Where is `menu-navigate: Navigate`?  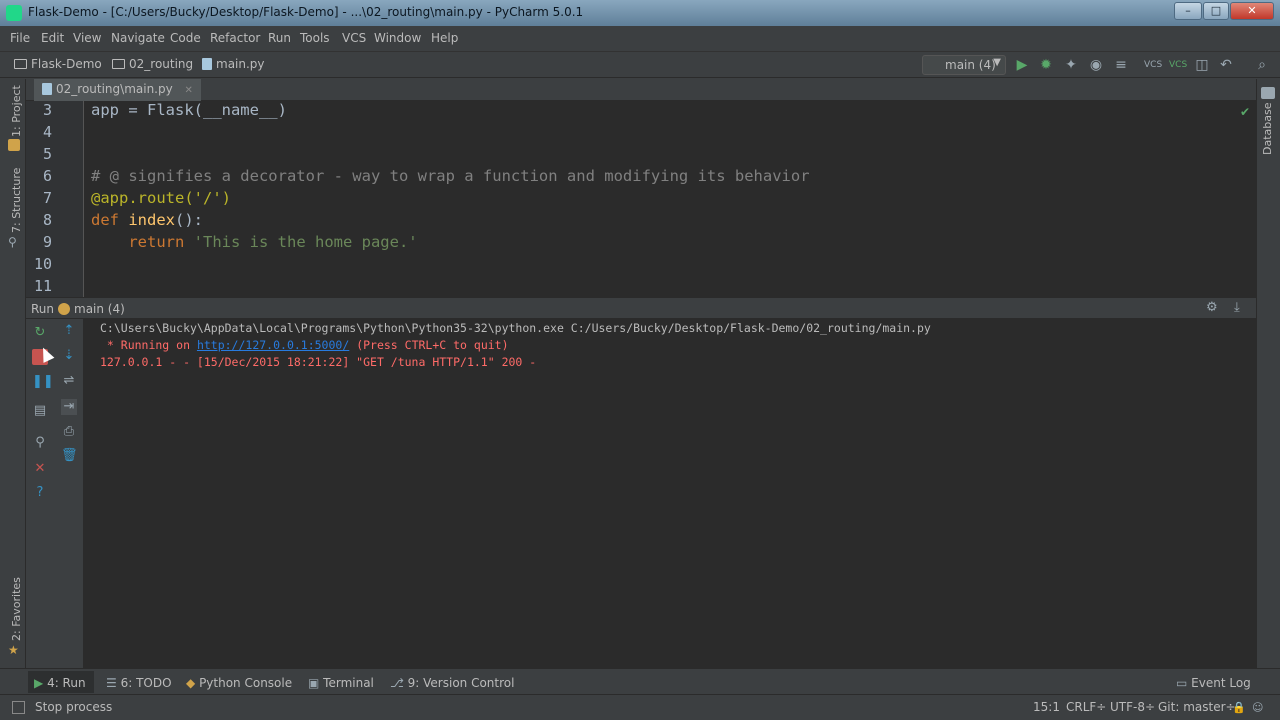
menu-navigate: Navigate is located at coordinates (138, 38).